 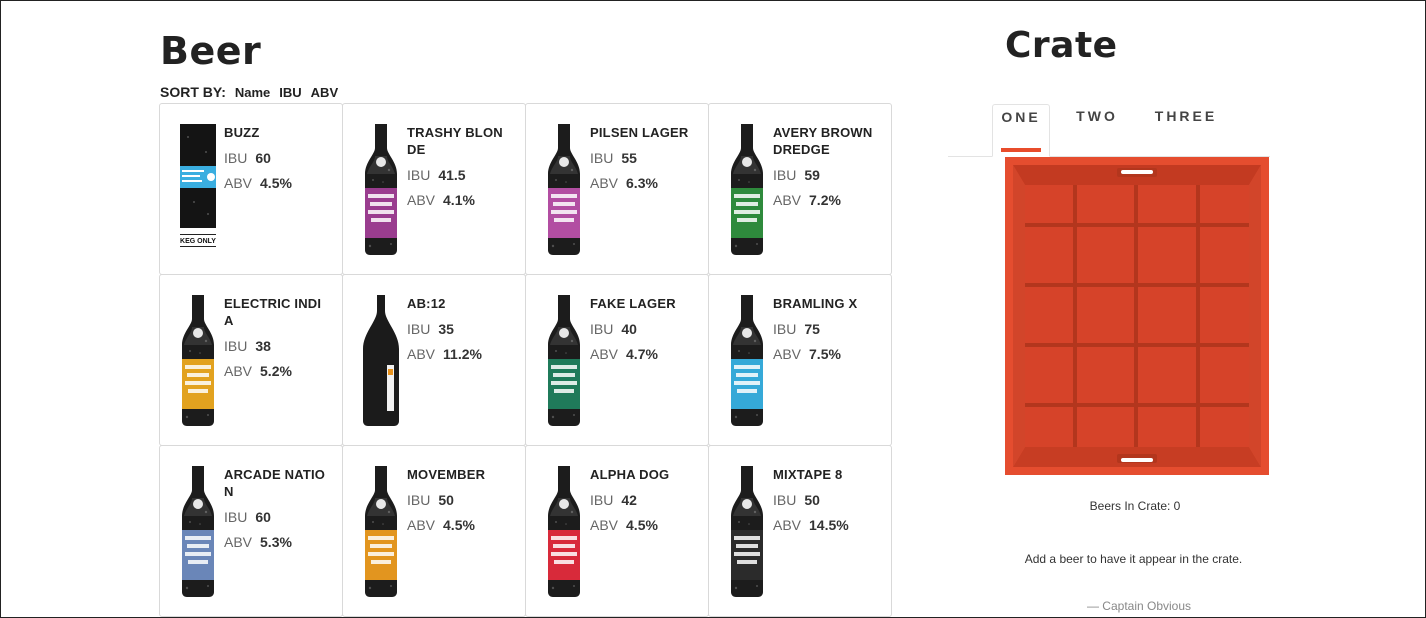 I want to click on sort-by-ibu-button: IBU, so click(x=290, y=92).